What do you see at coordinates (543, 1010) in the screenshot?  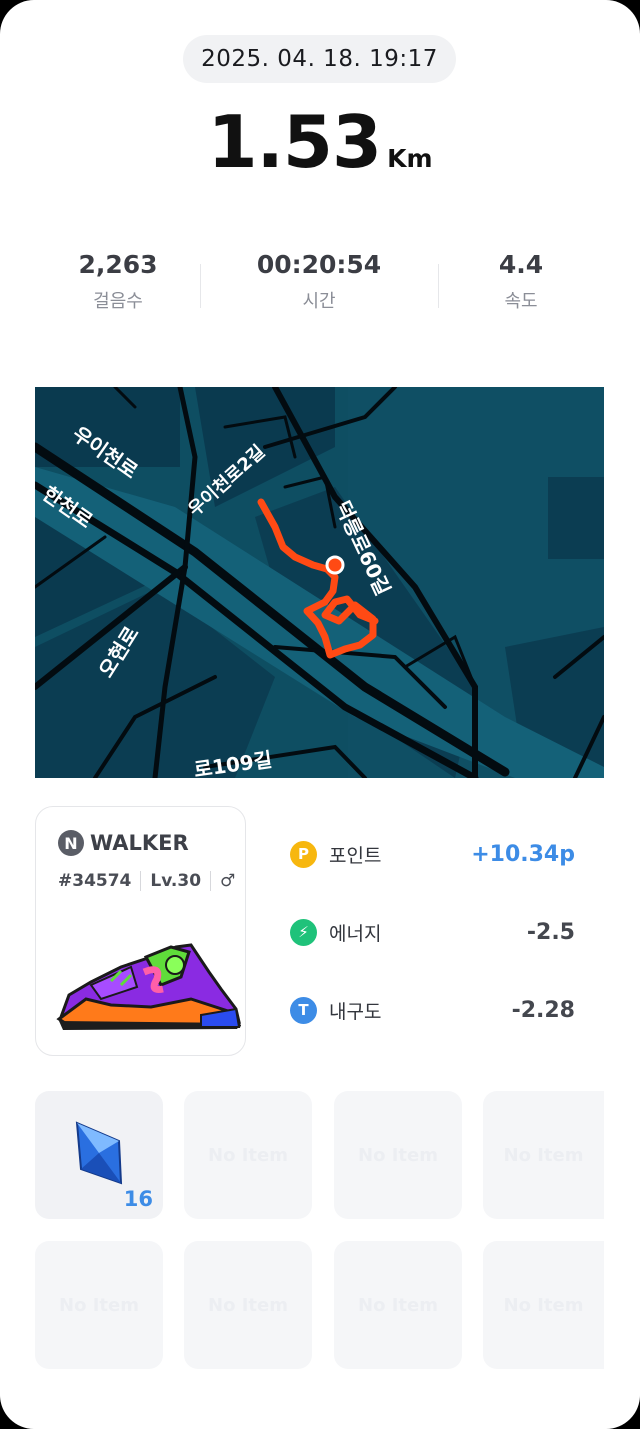 I see `reward-value: -2.28` at bounding box center [543, 1010].